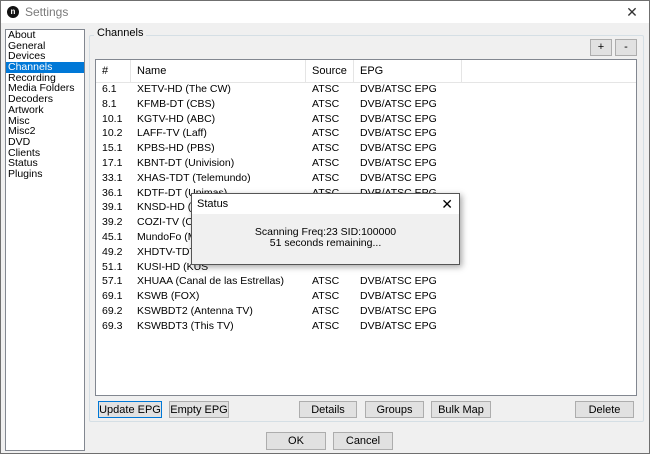 This screenshot has width=650, height=454. I want to click on channel-number: 69.1, so click(112, 296).